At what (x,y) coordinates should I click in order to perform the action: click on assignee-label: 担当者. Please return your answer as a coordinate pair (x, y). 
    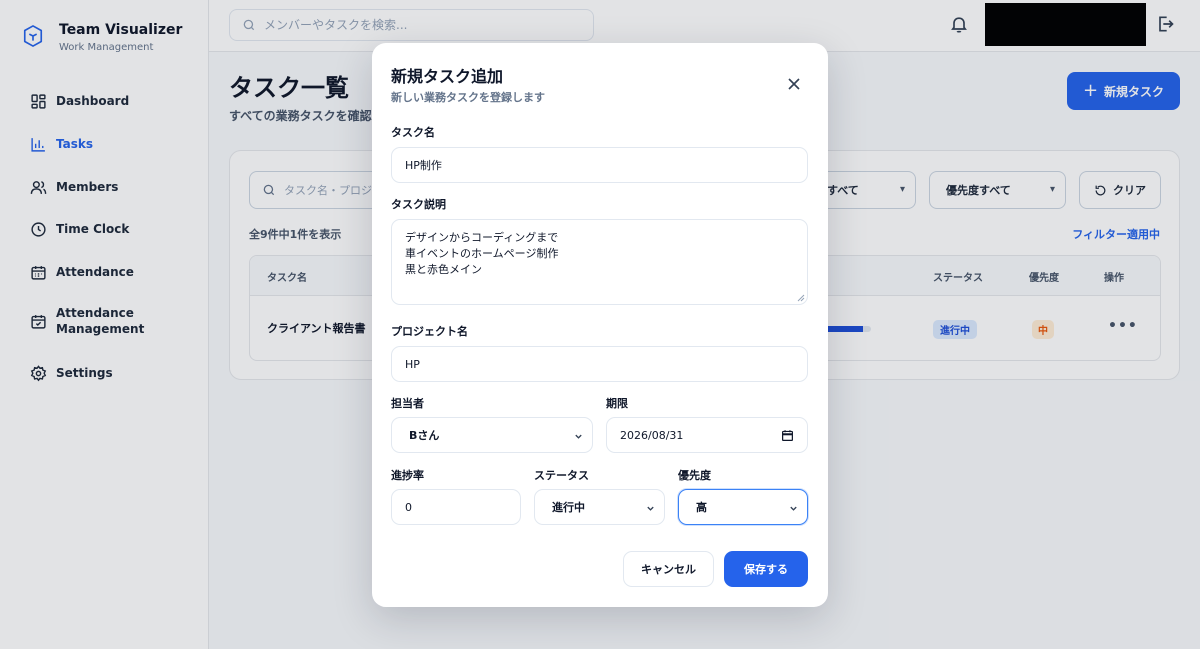
    Looking at the image, I should click on (407, 403).